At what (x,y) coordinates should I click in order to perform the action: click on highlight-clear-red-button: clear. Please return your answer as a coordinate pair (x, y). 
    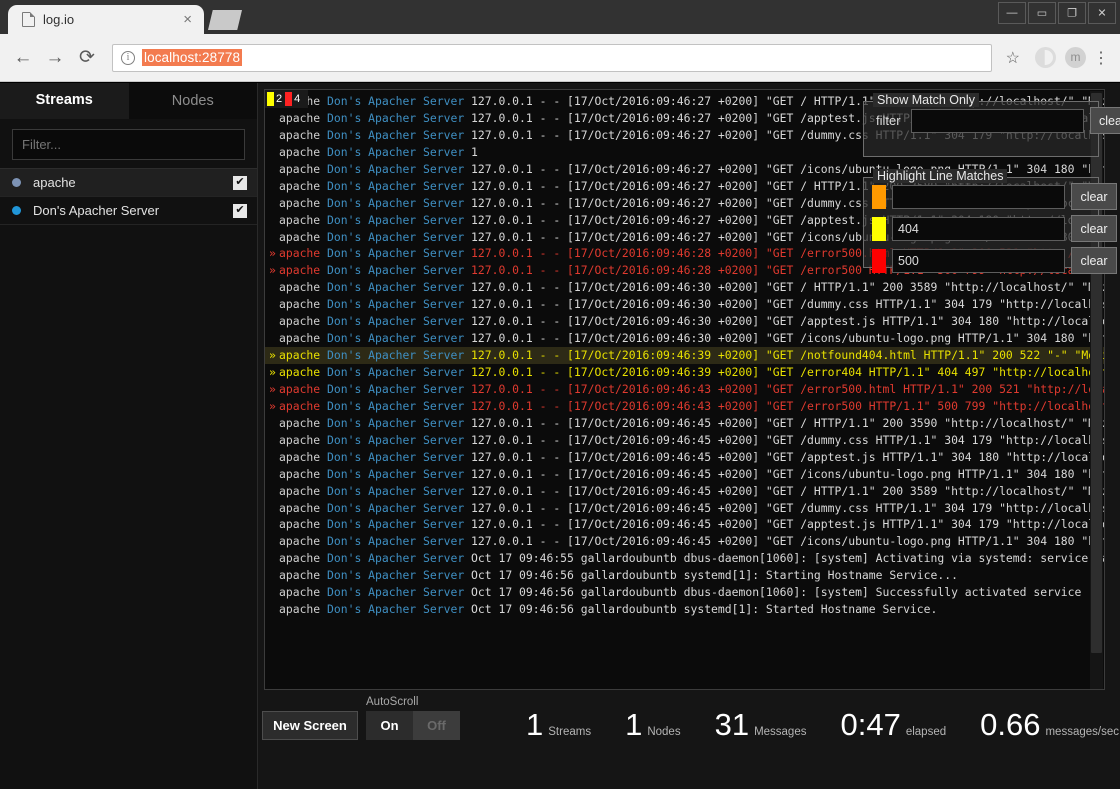
    Looking at the image, I should click on (1094, 260).